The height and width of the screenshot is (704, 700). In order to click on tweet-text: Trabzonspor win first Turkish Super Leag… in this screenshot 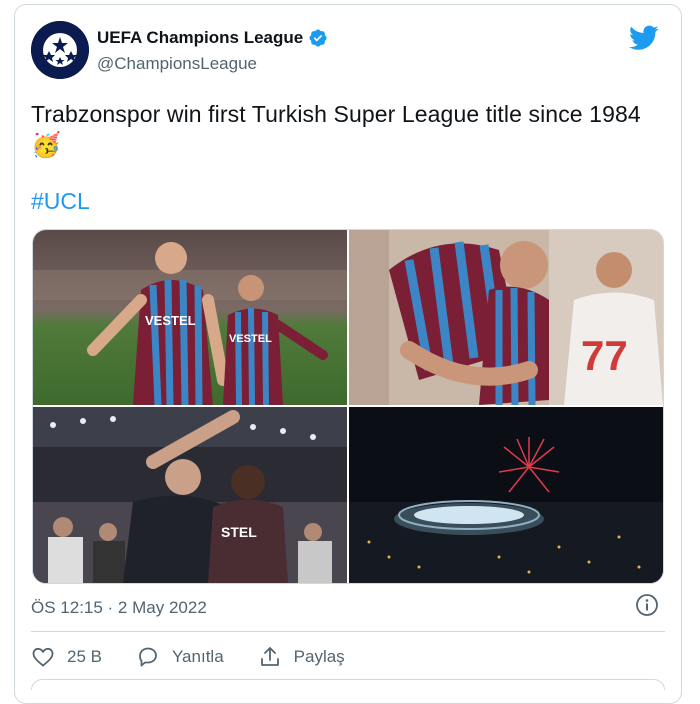, I will do `click(351, 130)`.